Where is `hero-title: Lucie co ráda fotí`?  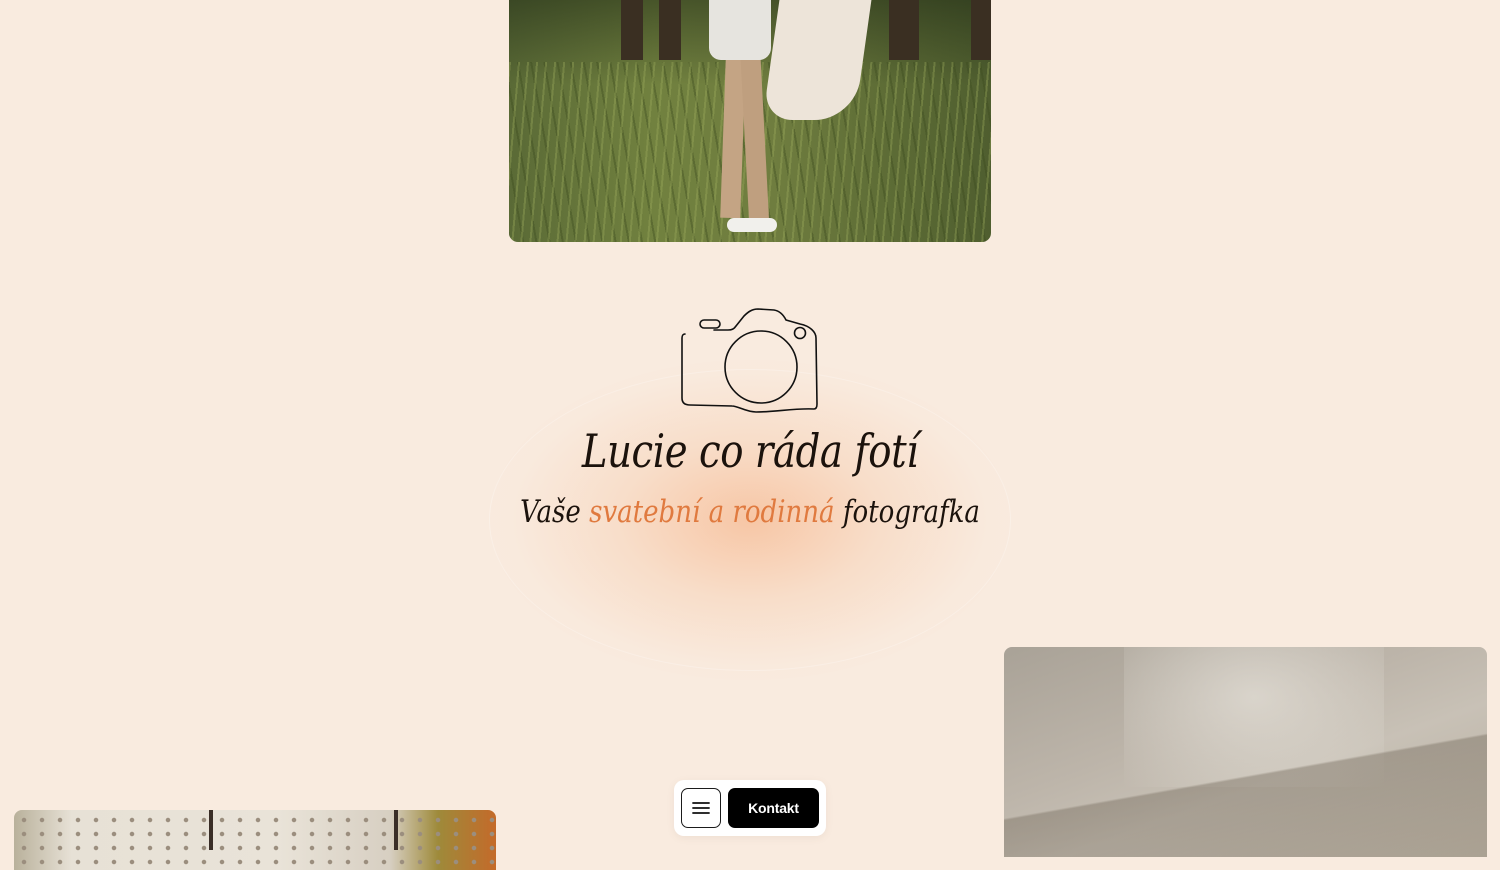
hero-title: Lucie co ráda fotí is located at coordinates (750, 451).